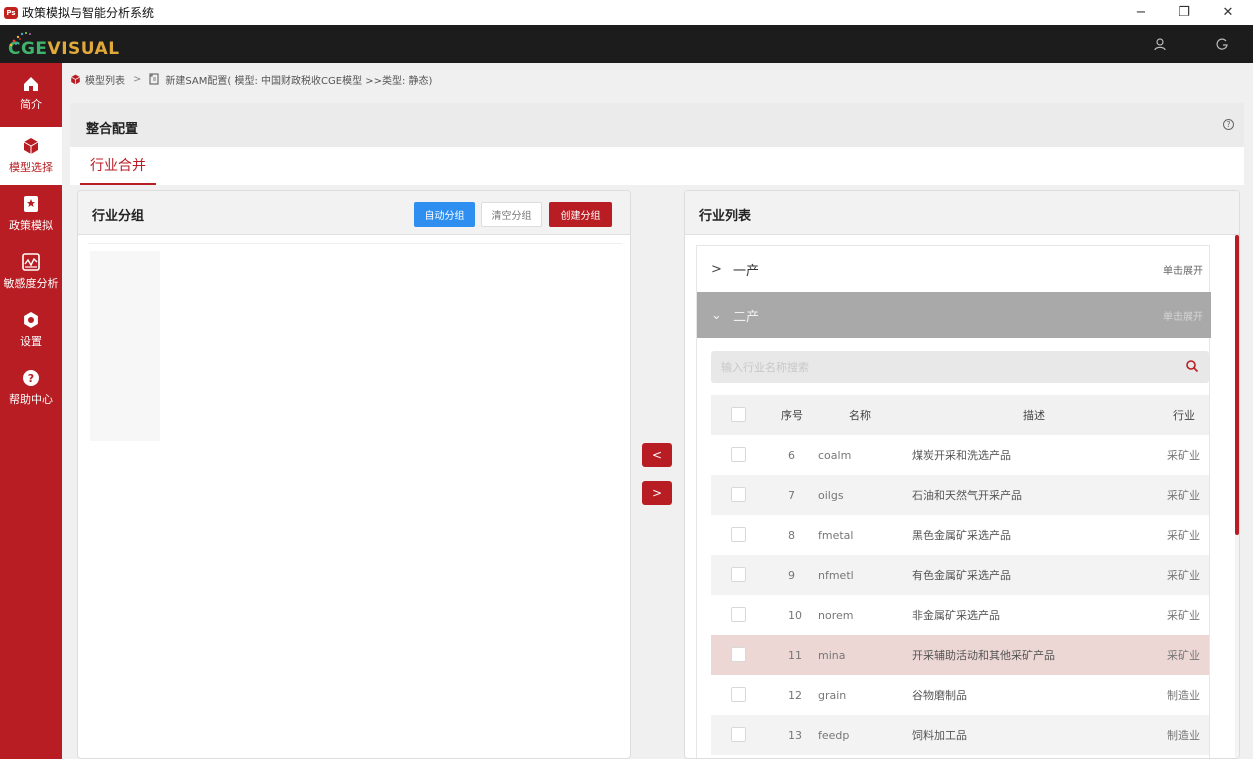 The image size is (1253, 759). I want to click on breadcrumb-current: 新建SAM配置( 模型: 中国财政税收CGE模型 >>类型: 静态), so click(299, 81).